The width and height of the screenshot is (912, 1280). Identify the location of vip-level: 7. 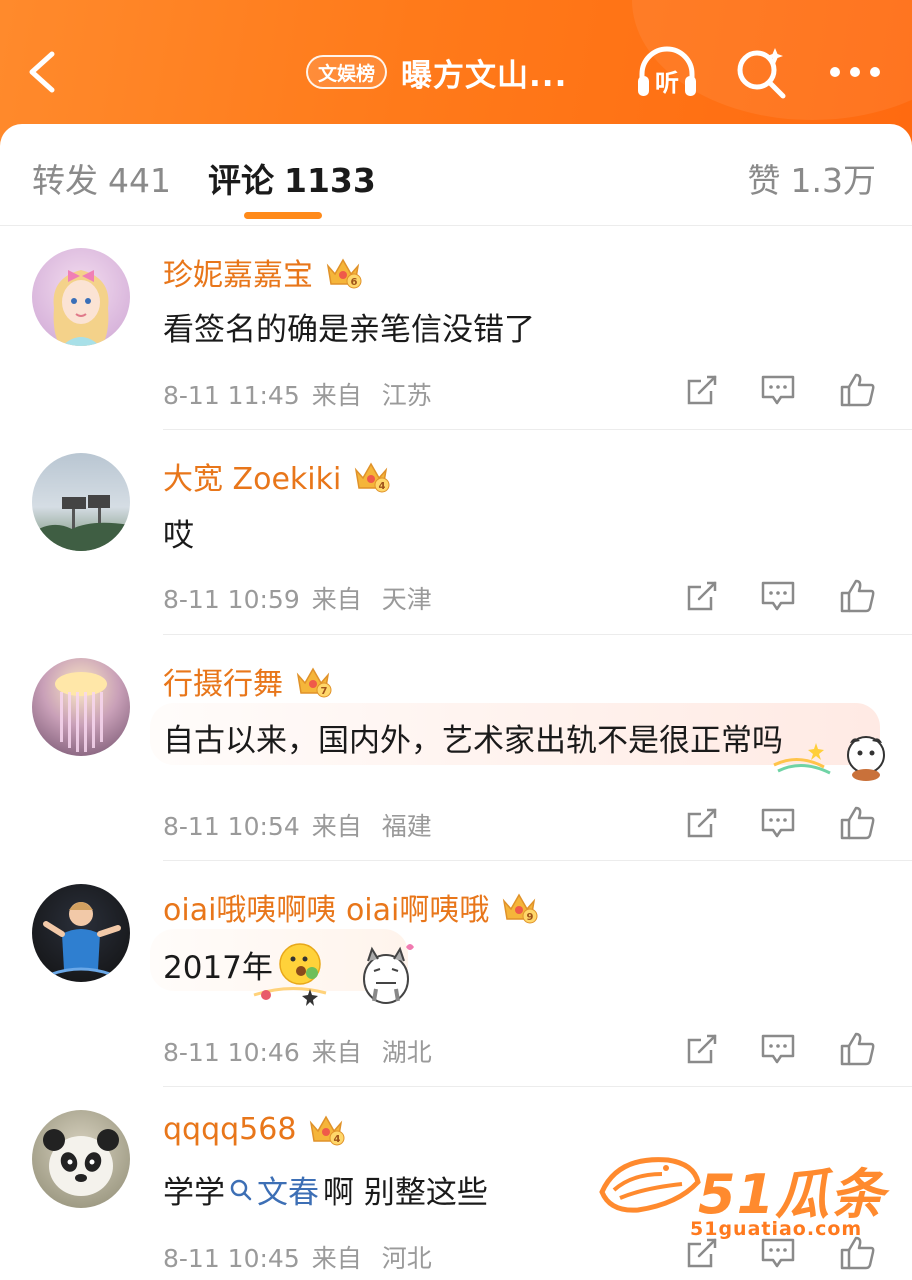
(324, 691).